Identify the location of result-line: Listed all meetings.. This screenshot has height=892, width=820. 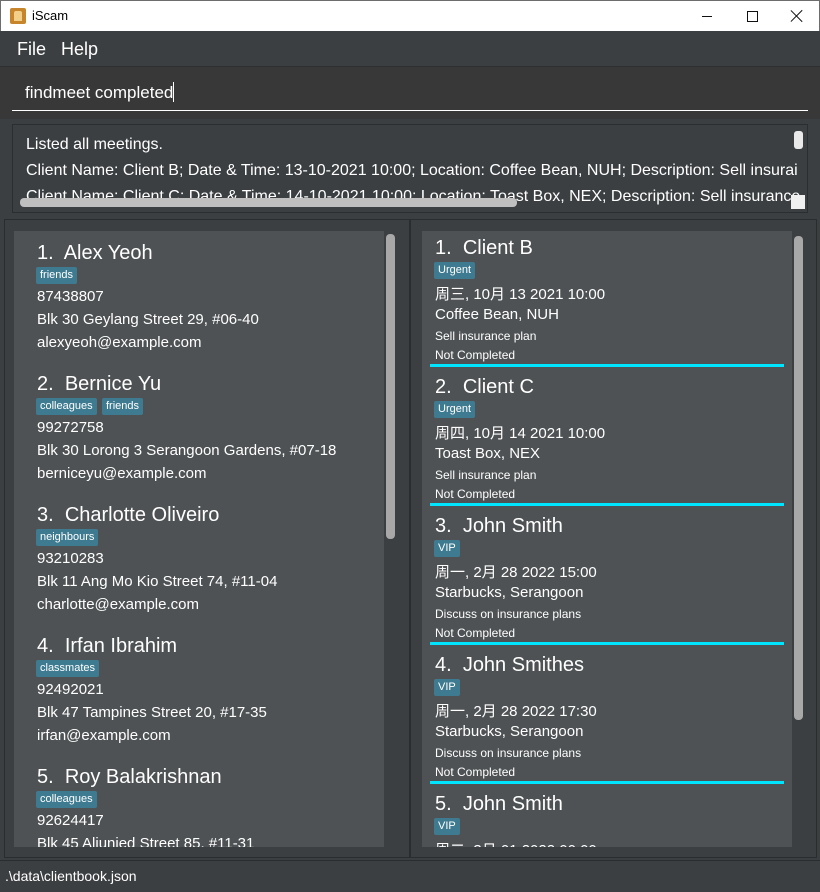
(94, 144).